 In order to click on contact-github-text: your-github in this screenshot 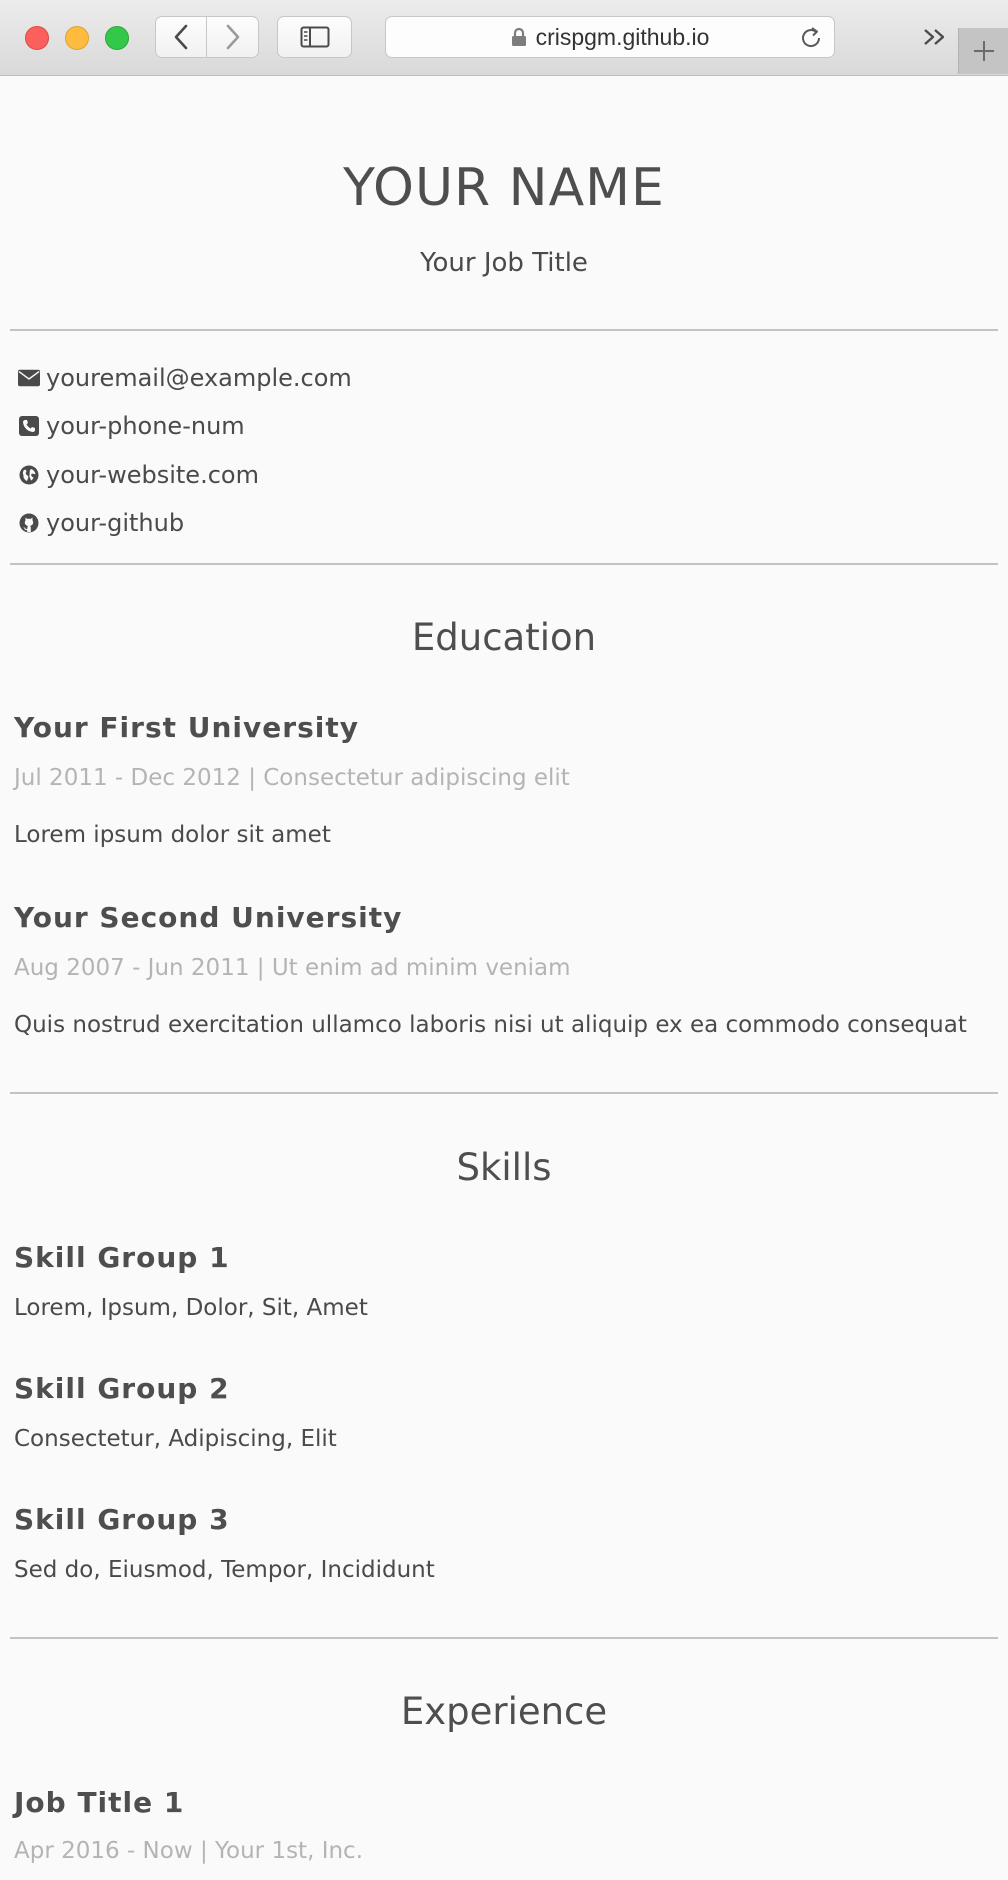, I will do `click(115, 523)`.